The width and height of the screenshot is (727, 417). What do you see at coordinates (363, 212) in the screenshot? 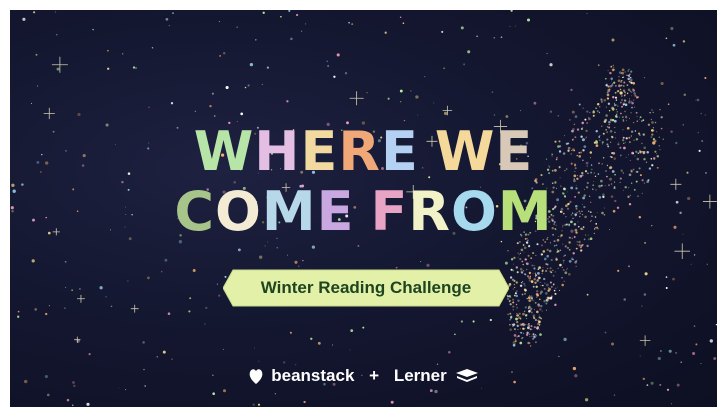
I see `title-line-2: COME FROM` at bounding box center [363, 212].